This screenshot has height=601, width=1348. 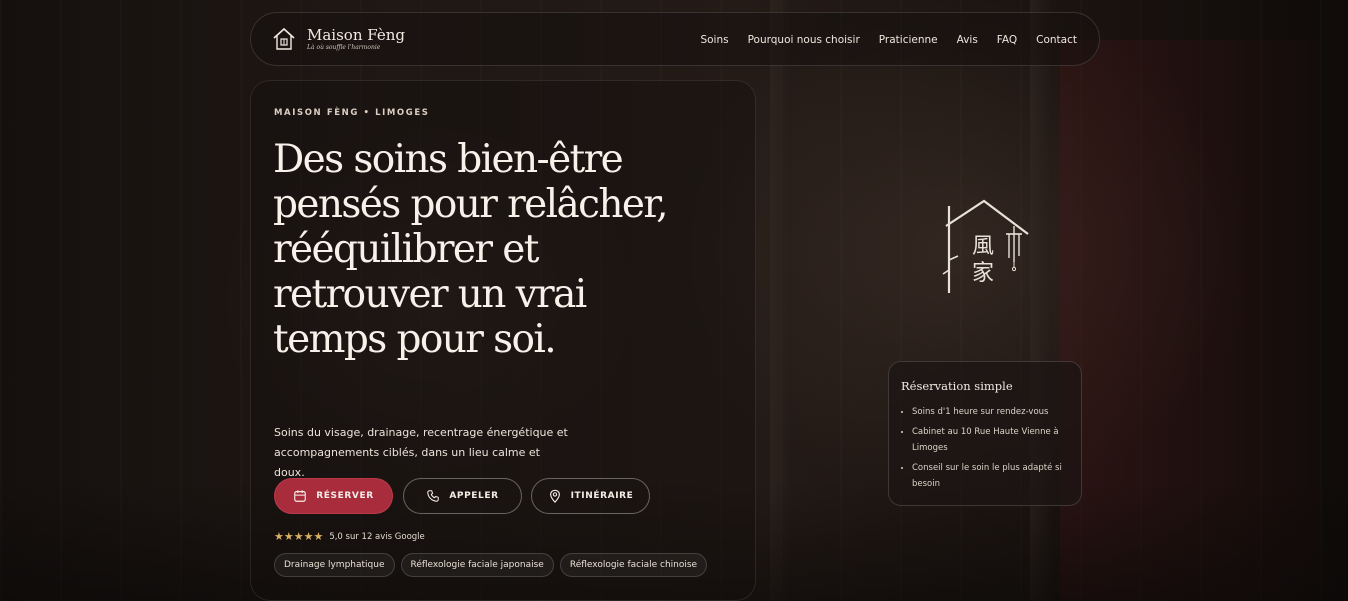 I want to click on nav-link-soins: Soins, so click(x=714, y=40).